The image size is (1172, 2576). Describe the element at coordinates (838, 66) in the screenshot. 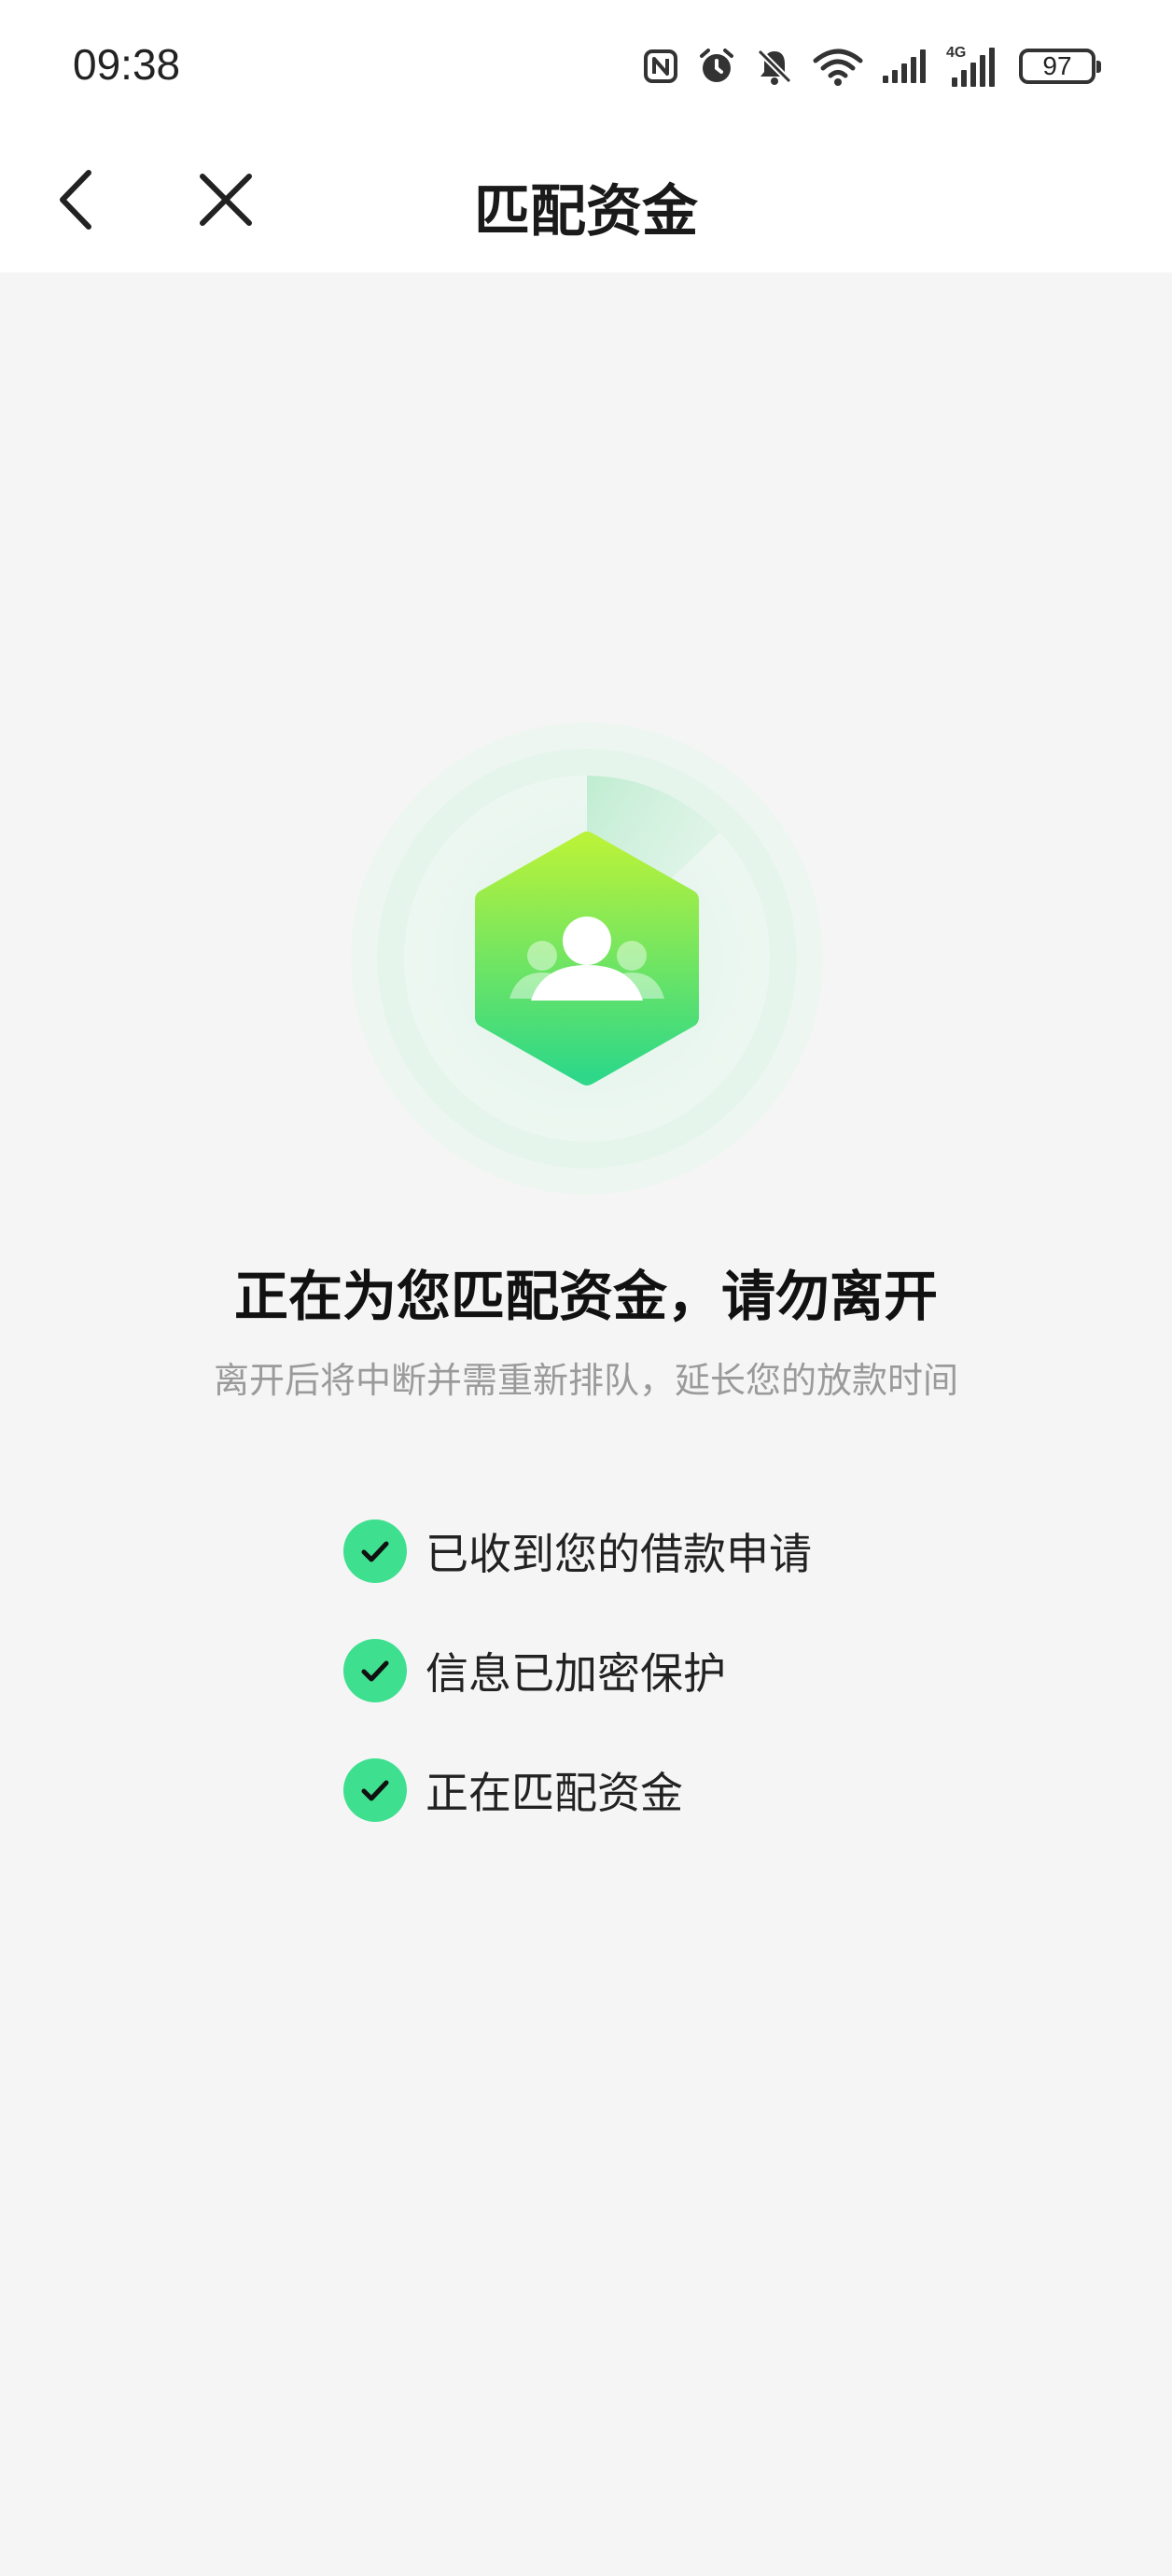

I see `wifi-icon` at that location.